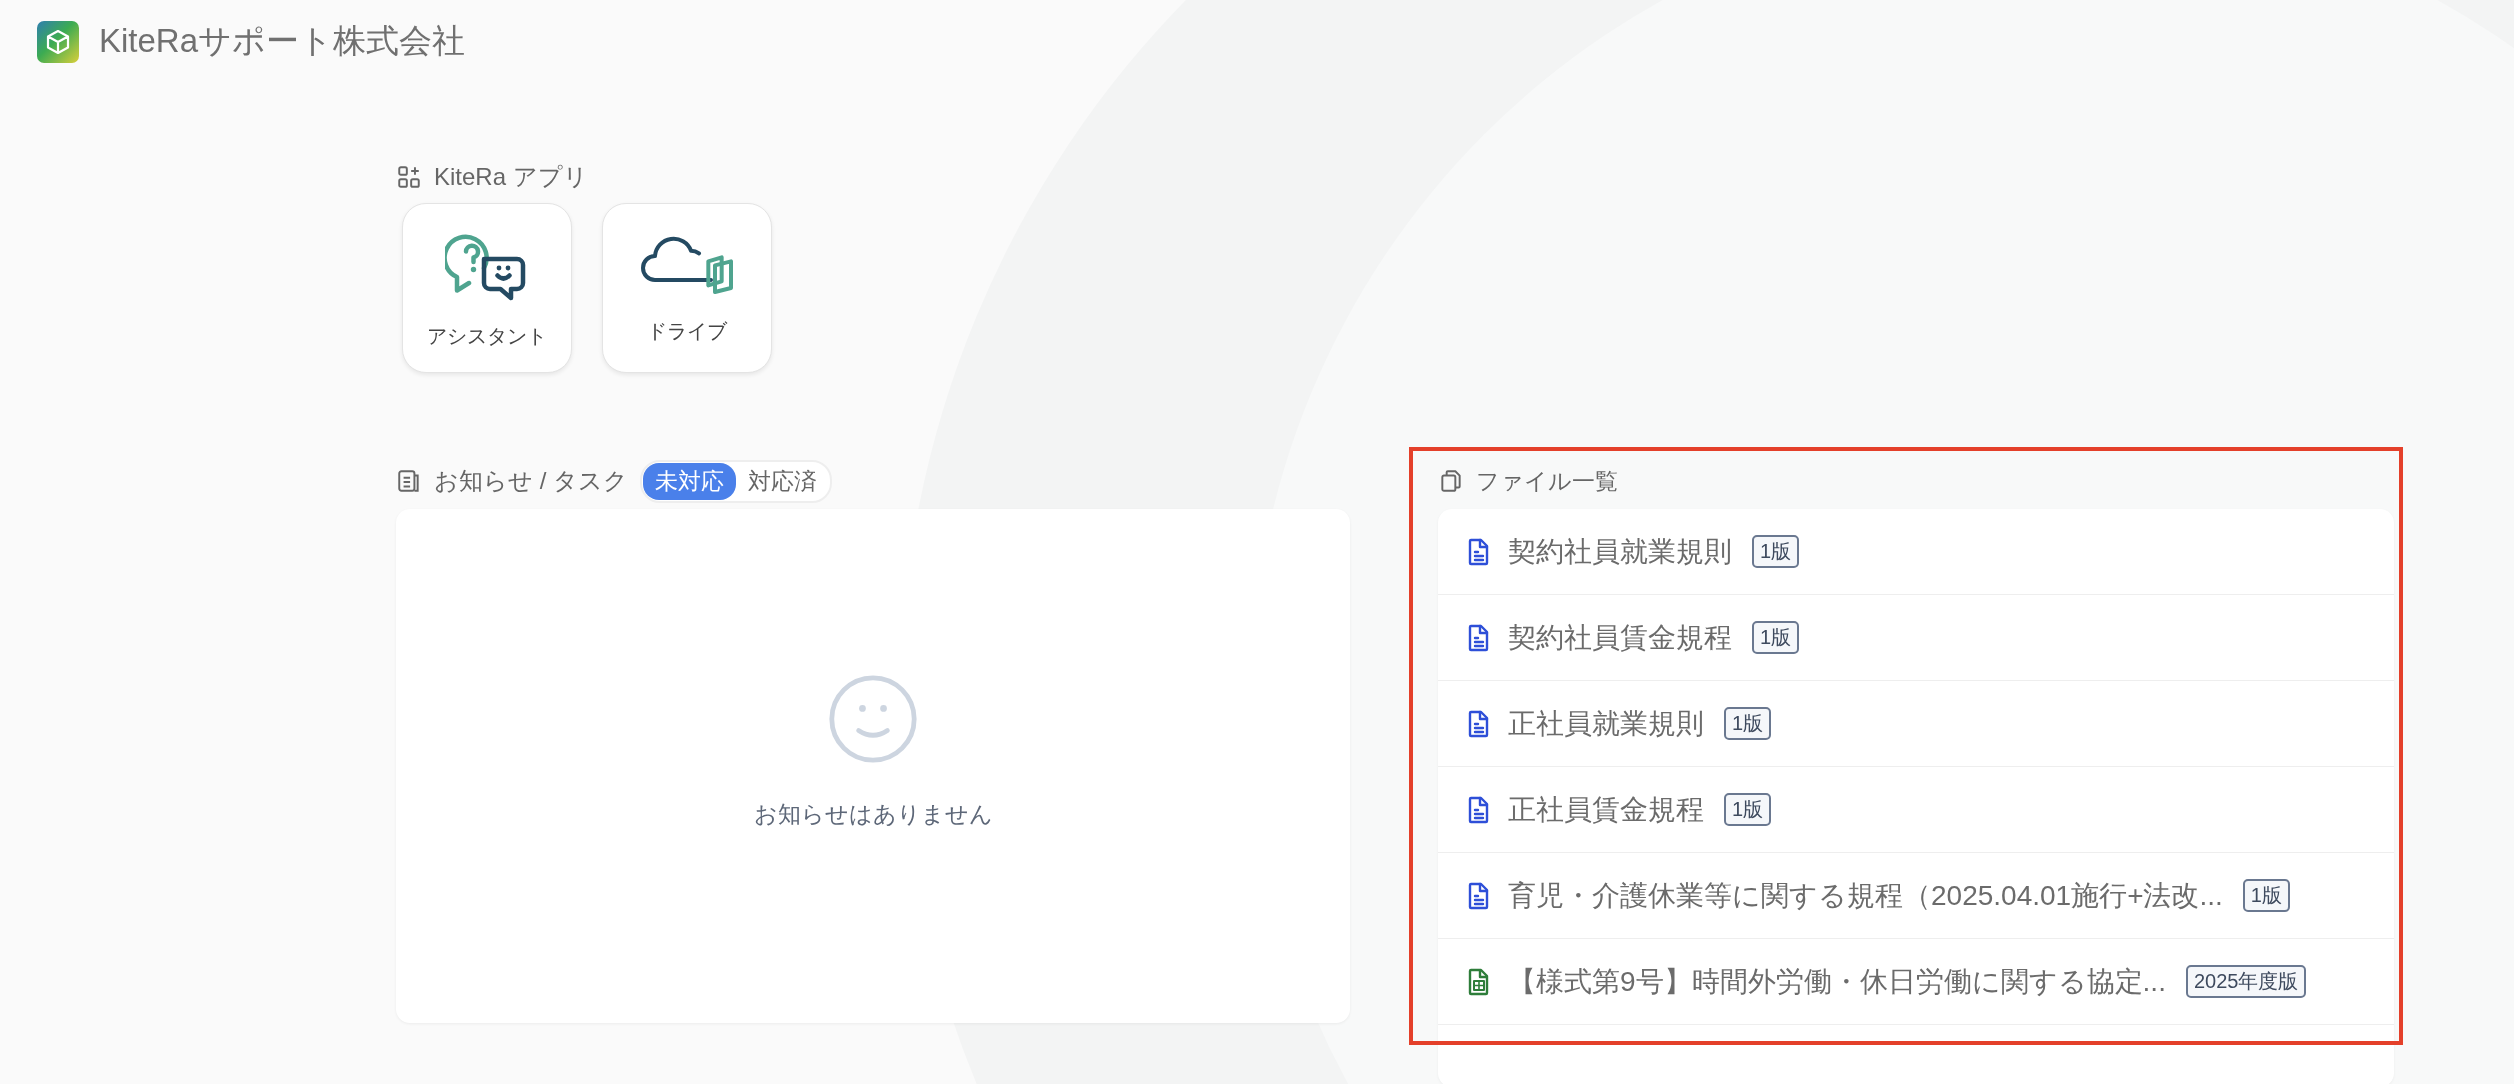 This screenshot has width=2514, height=1084. What do you see at coordinates (409, 177) in the screenshot?
I see `apps-icon` at bounding box center [409, 177].